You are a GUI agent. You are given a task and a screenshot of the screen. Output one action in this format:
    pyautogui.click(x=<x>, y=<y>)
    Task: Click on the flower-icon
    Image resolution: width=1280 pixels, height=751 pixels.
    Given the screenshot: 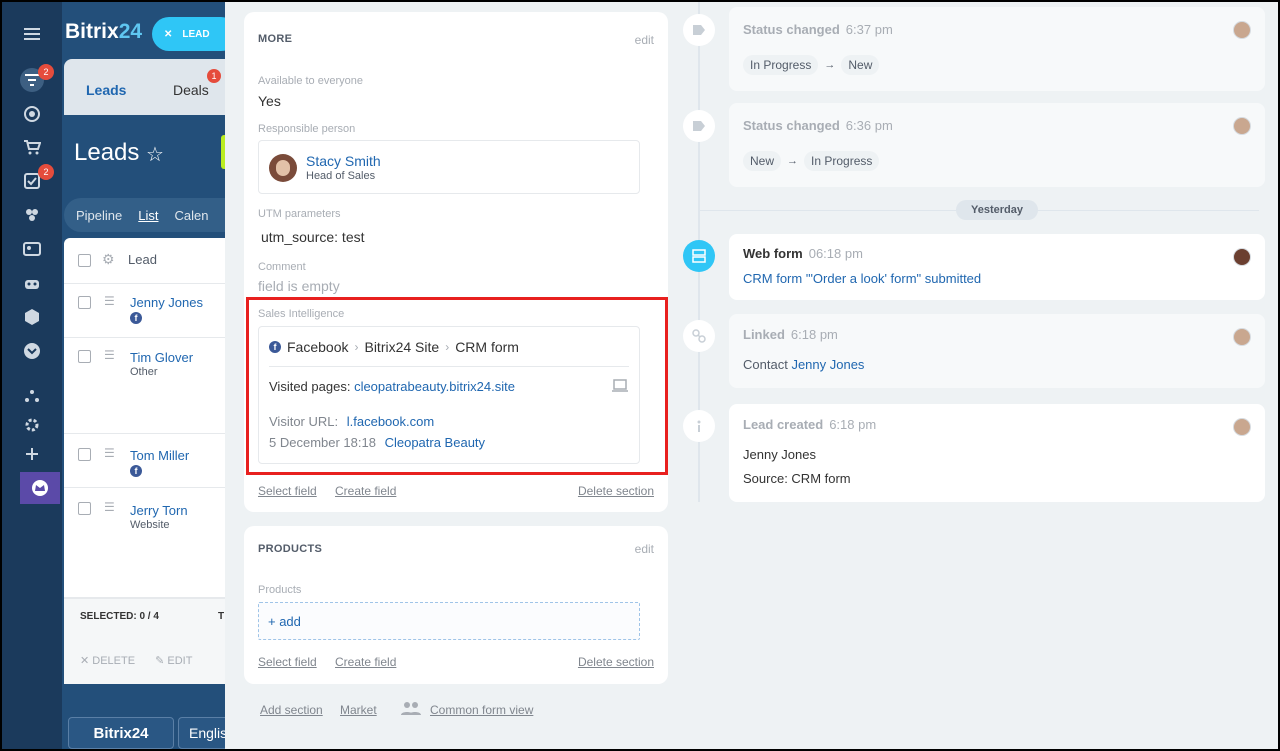 What is the action you would take?
    pyautogui.click(x=32, y=215)
    